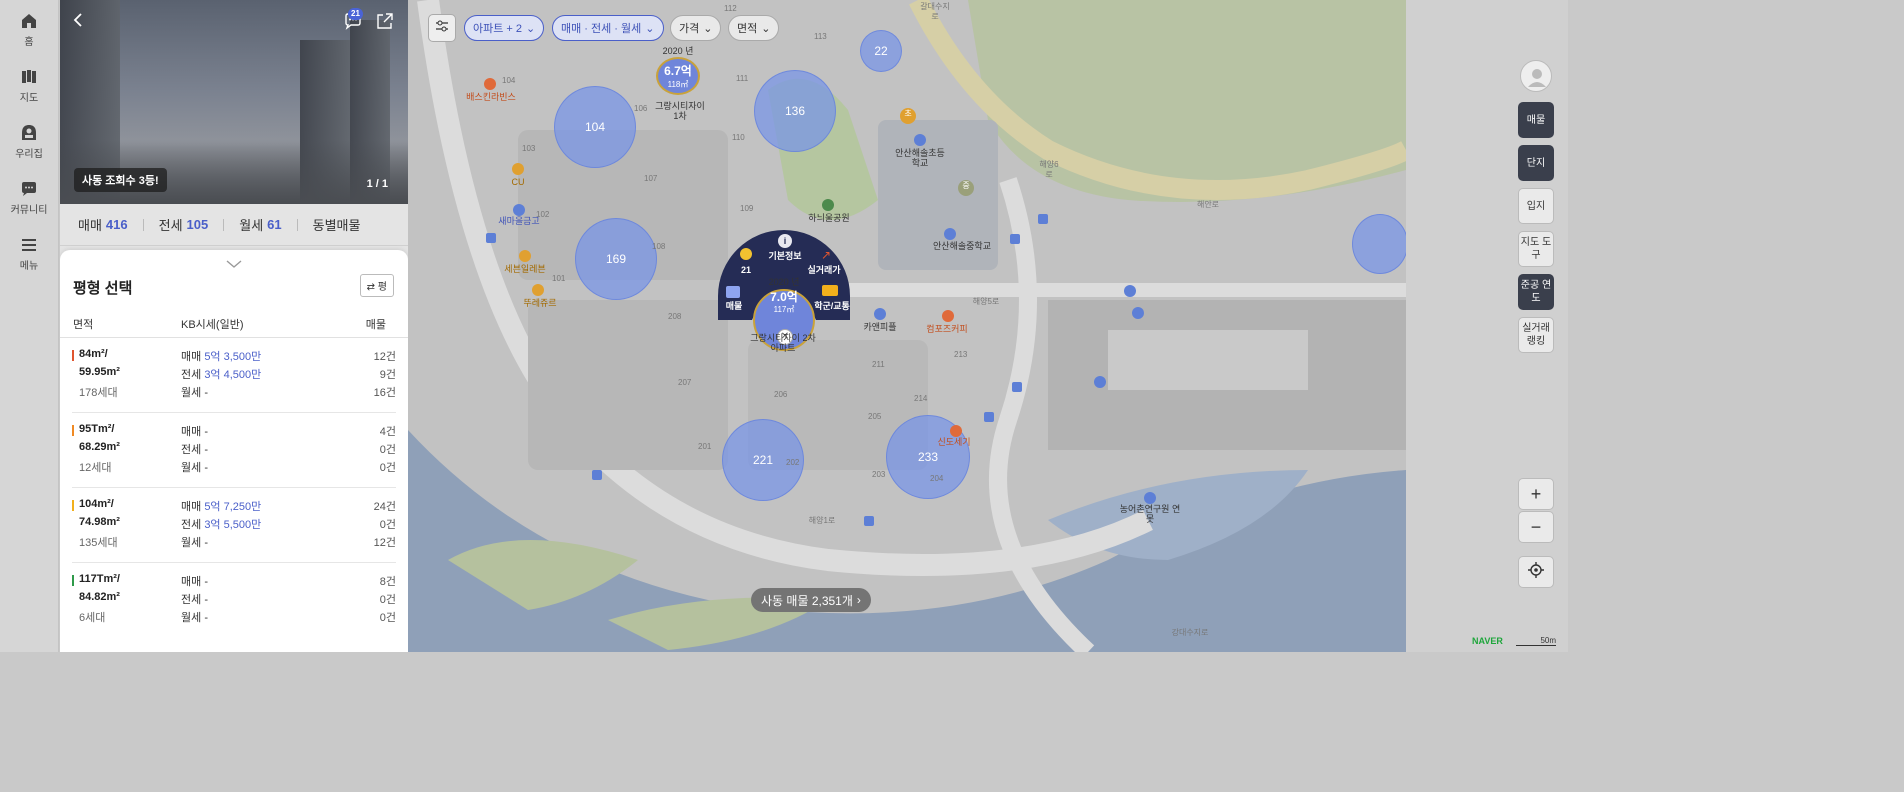  What do you see at coordinates (807, 600) in the screenshot?
I see `listing-count-label: 사동 매물 2,351개` at bounding box center [807, 600].